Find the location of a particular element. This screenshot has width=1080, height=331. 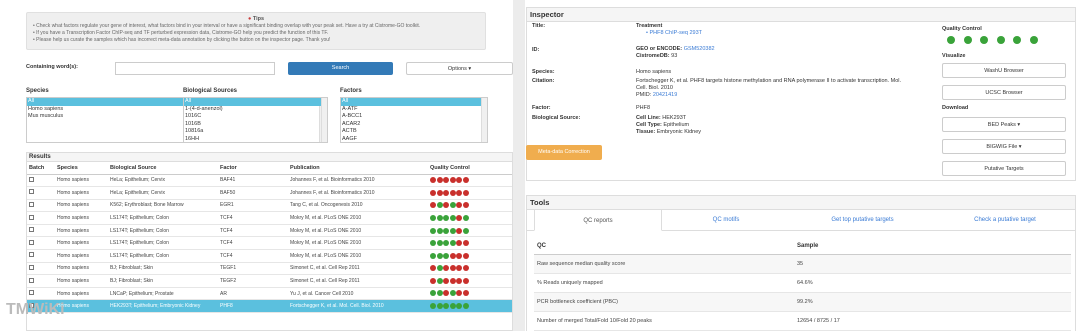

publication-cell: Simonet C, et al. Cell Rep 2011 is located at coordinates (358, 269).